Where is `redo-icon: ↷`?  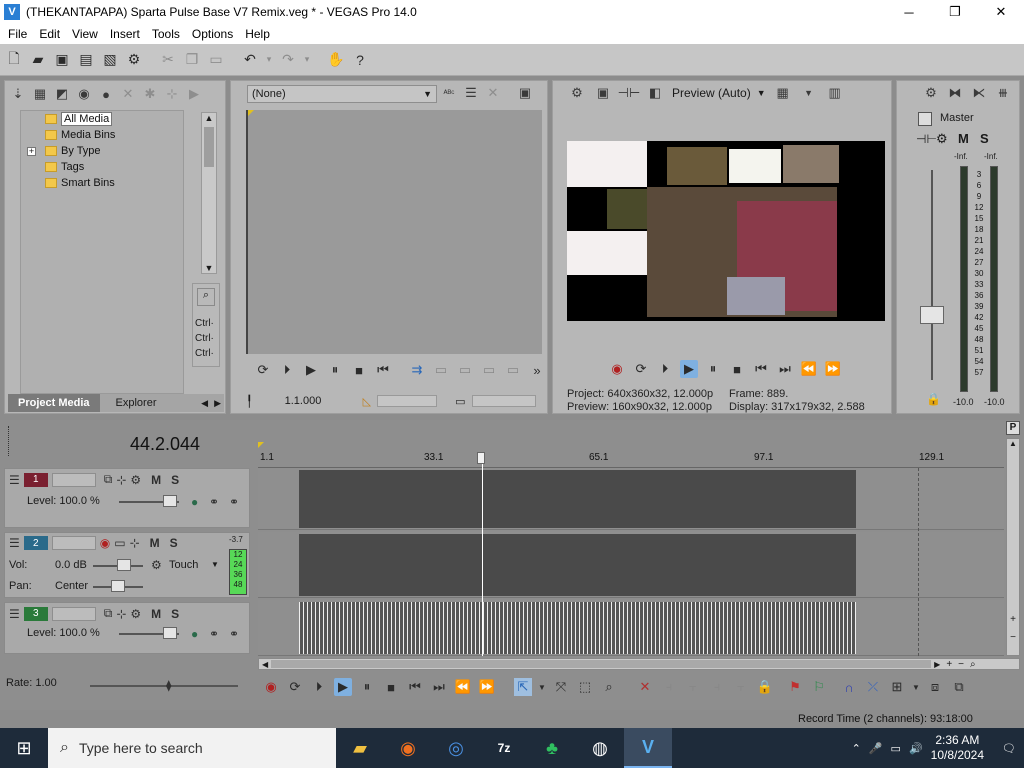
redo-icon: ↷ is located at coordinates (288, 60).